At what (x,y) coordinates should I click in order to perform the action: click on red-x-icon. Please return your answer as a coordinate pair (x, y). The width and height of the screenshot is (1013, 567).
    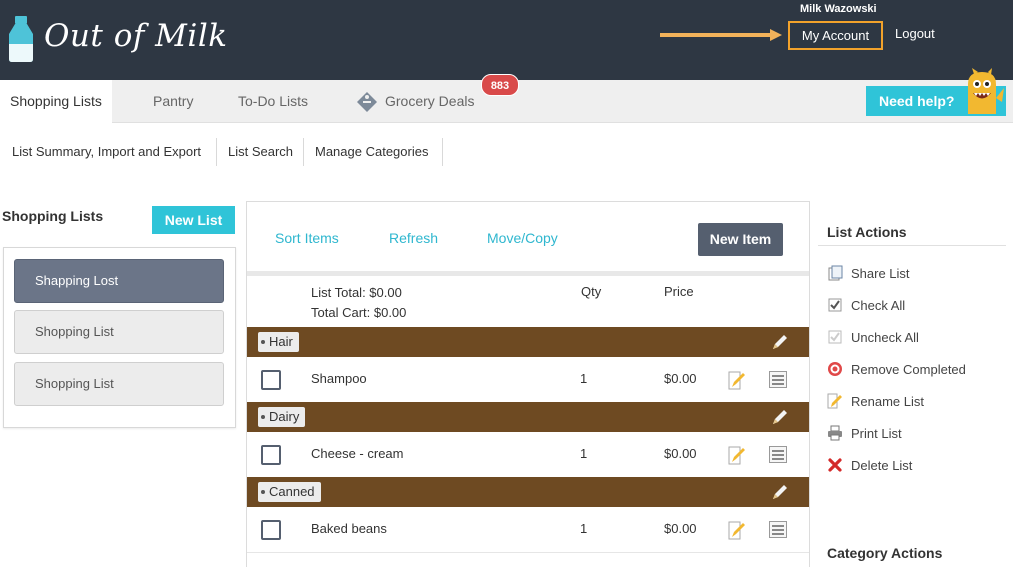
    Looking at the image, I should click on (835, 465).